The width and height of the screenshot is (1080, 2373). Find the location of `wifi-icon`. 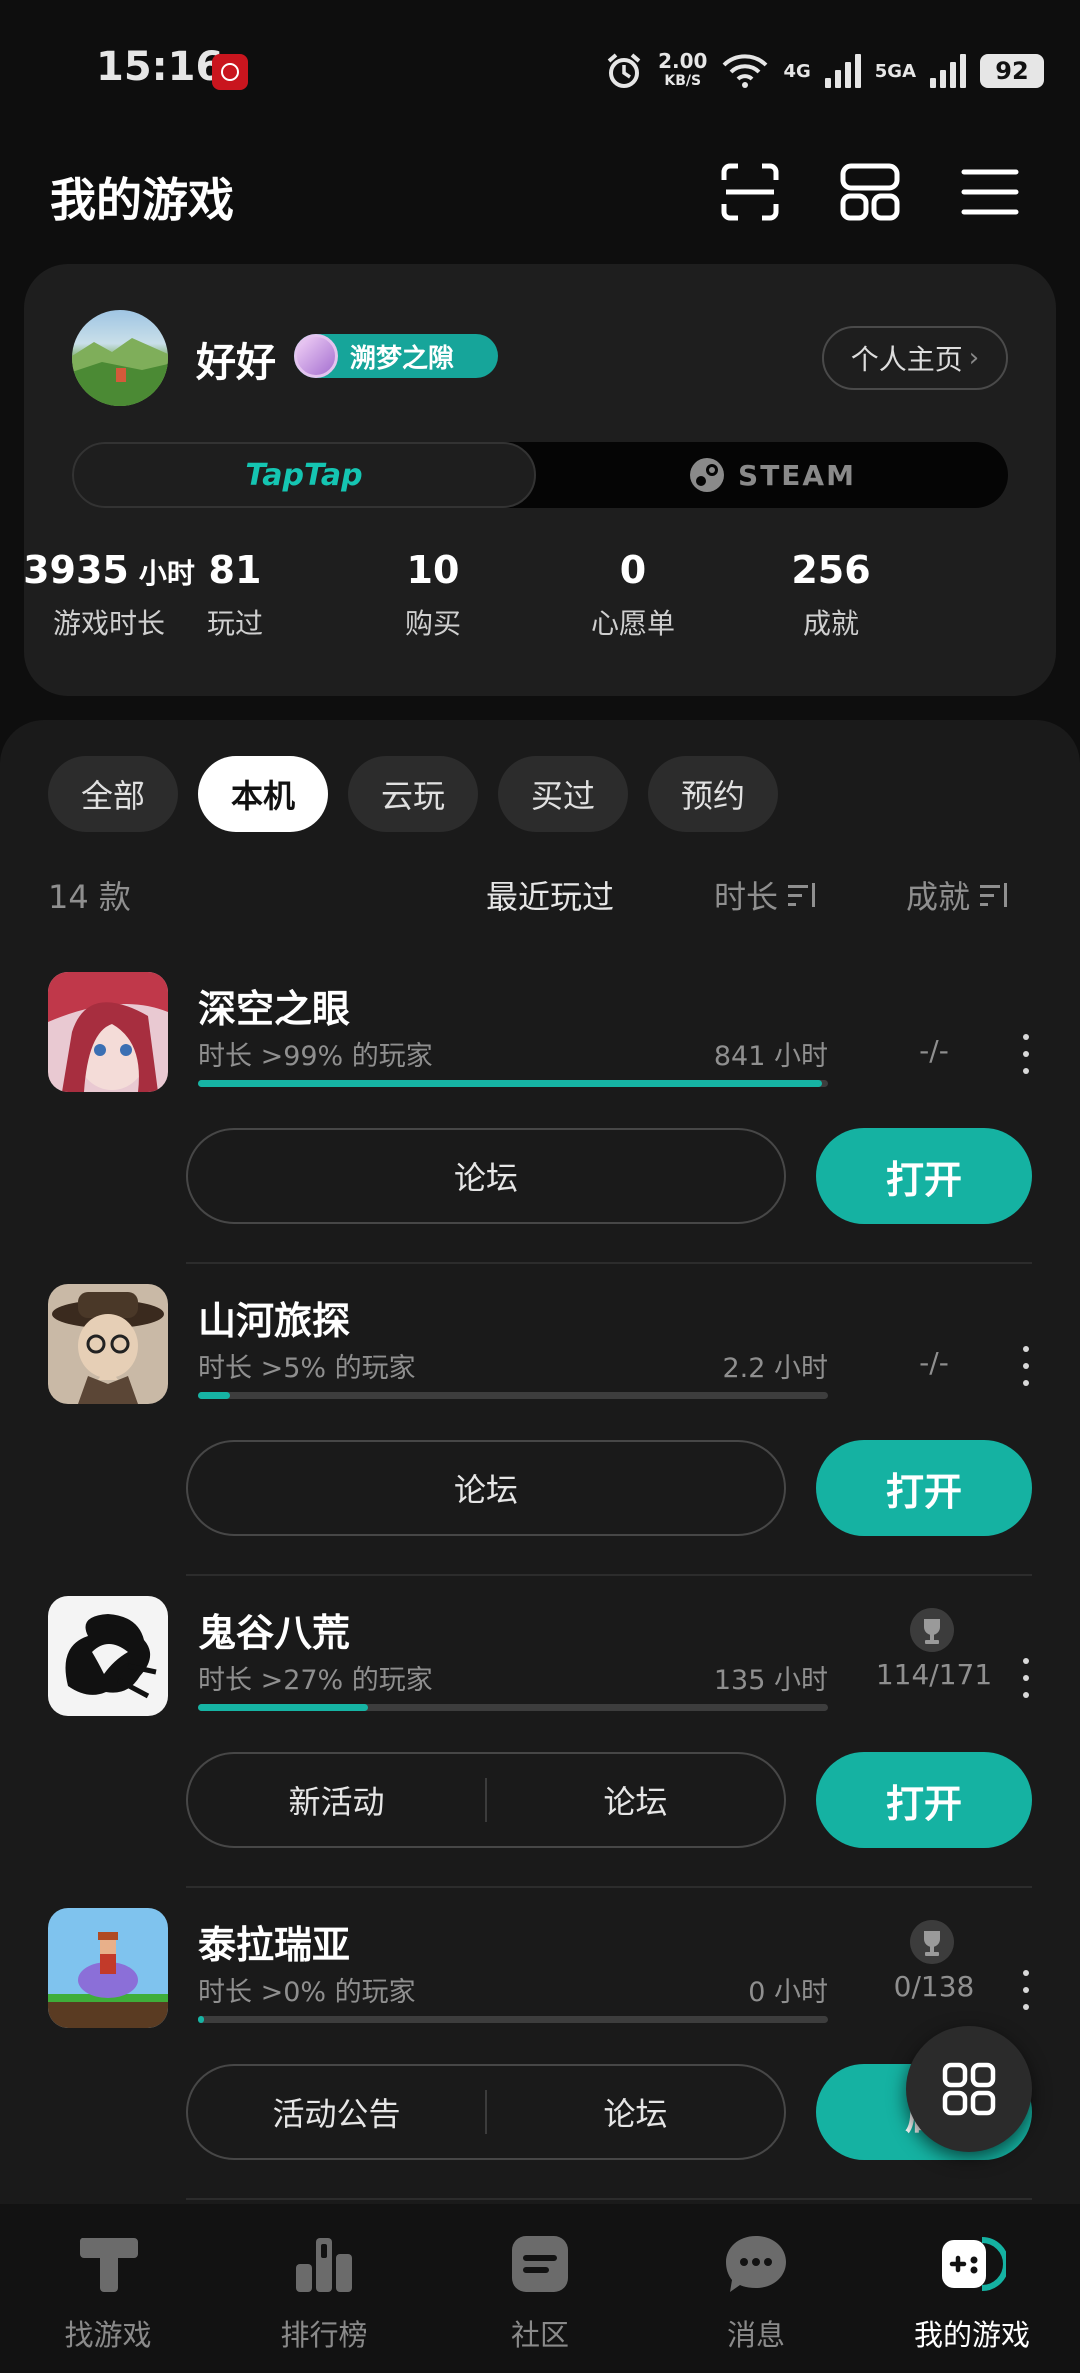

wifi-icon is located at coordinates (745, 71).